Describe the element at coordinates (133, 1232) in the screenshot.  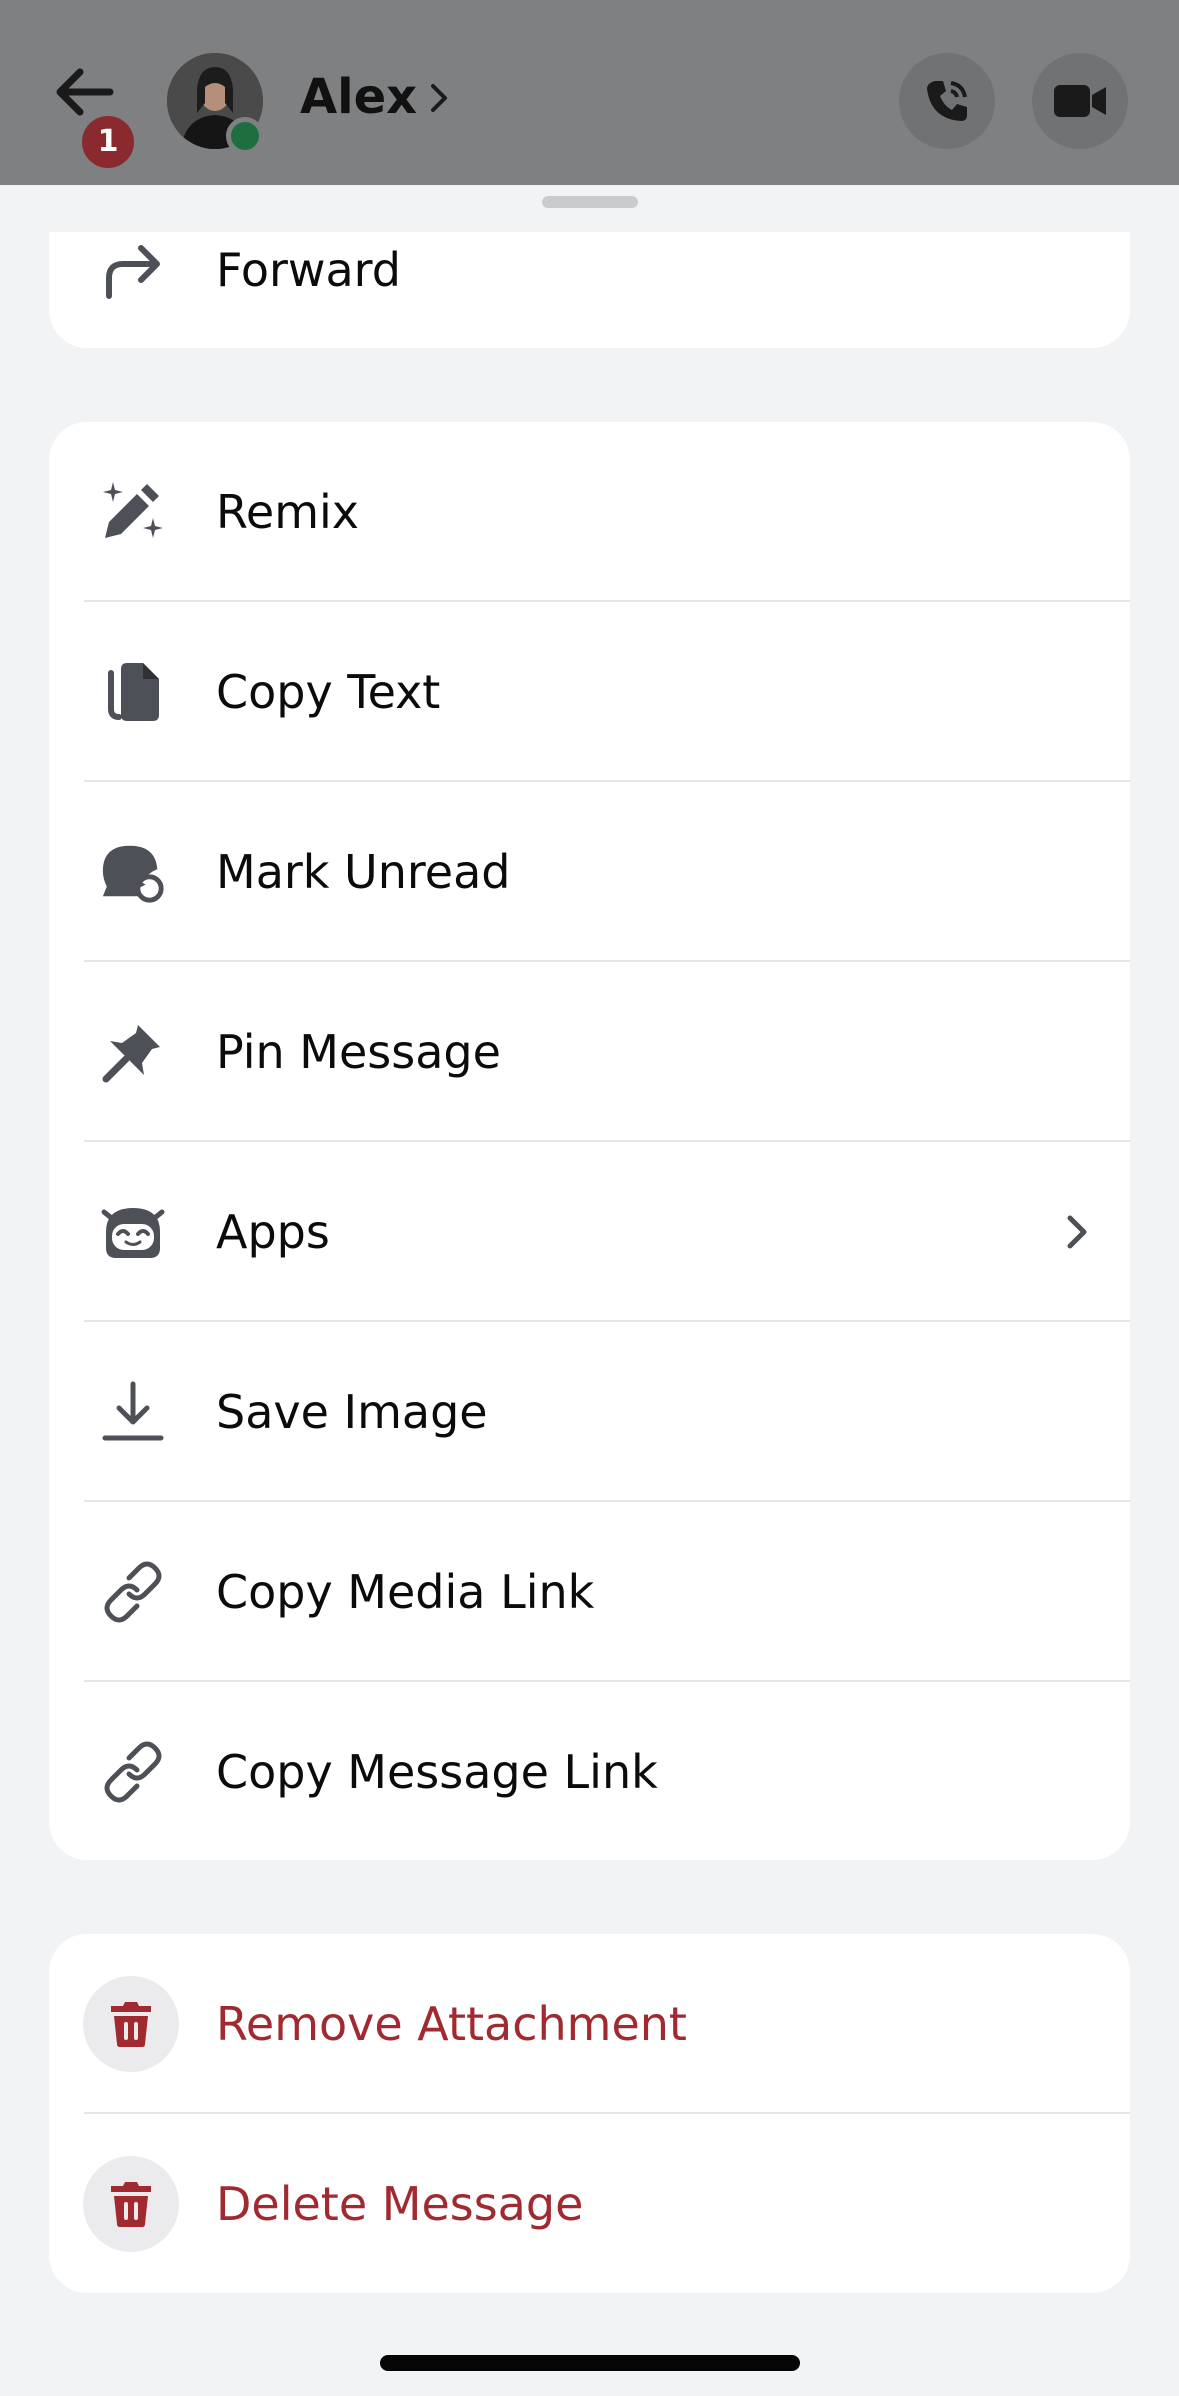
I see `apps-robot-icon` at that location.